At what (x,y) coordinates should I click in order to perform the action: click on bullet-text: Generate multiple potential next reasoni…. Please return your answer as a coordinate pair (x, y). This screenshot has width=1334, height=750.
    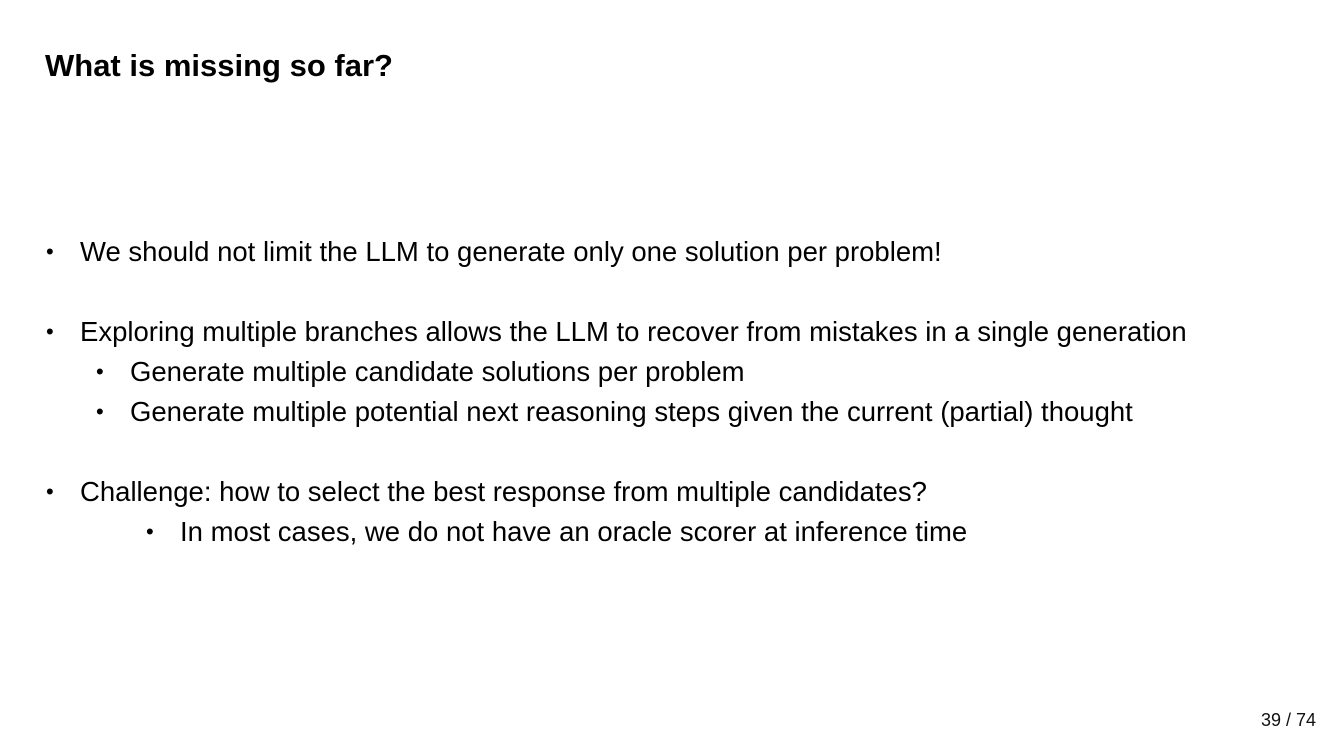
    Looking at the image, I should click on (631, 411).